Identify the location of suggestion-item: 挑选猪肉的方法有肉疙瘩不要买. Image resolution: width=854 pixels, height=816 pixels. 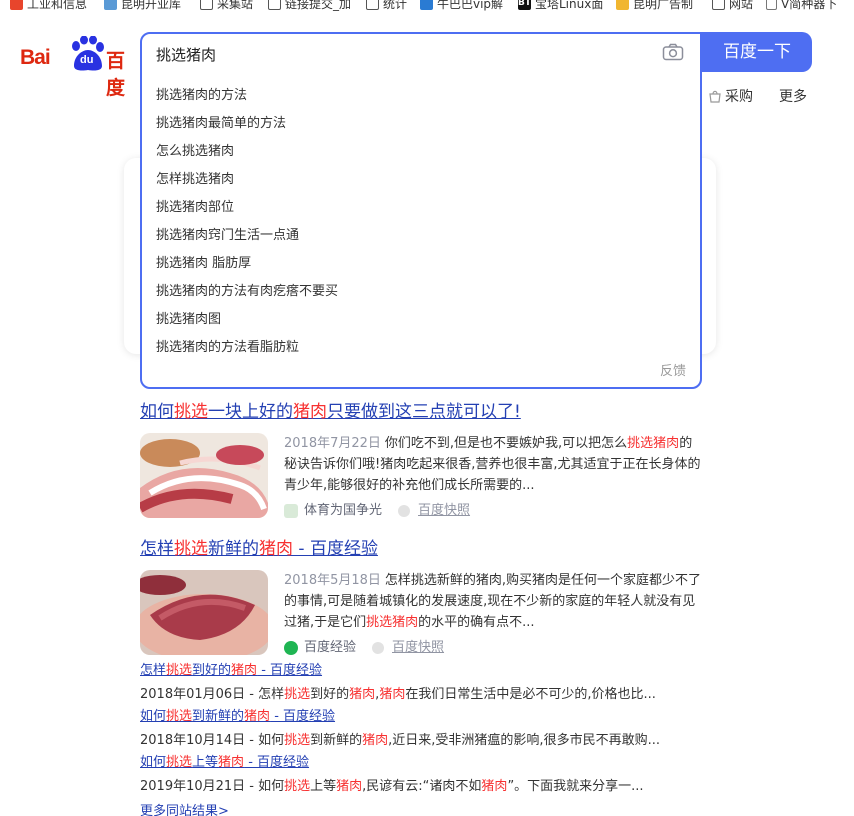
(421, 292).